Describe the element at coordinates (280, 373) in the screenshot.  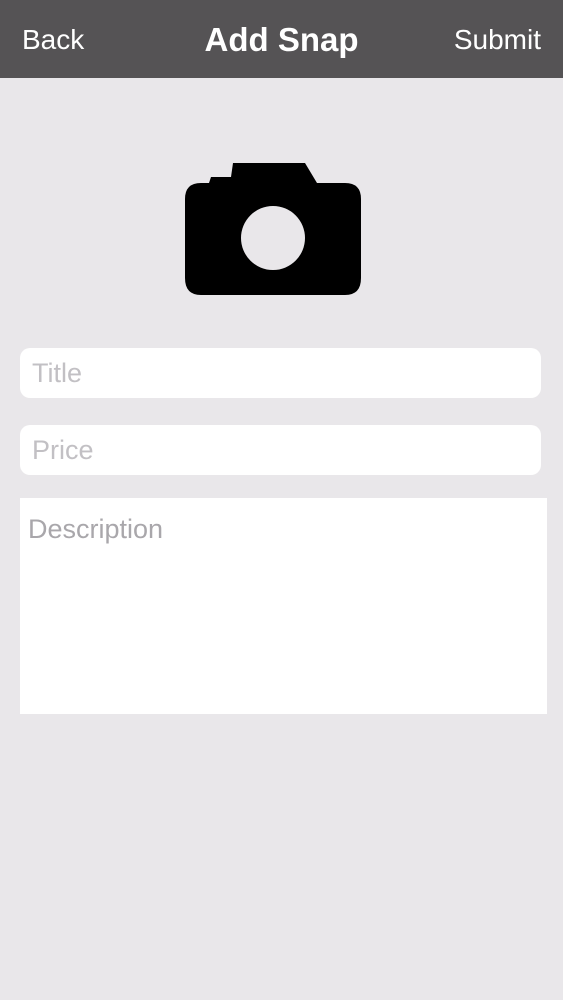
I see `title-input` at that location.